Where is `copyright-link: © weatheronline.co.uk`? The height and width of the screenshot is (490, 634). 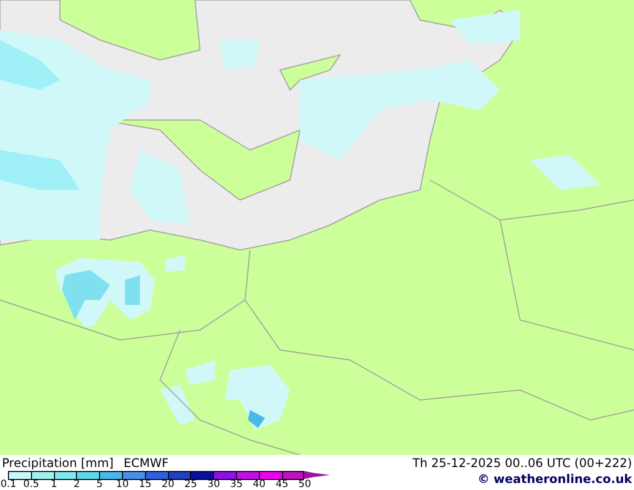 copyright-link: © weatheronline.co.uk is located at coordinates (554, 479).